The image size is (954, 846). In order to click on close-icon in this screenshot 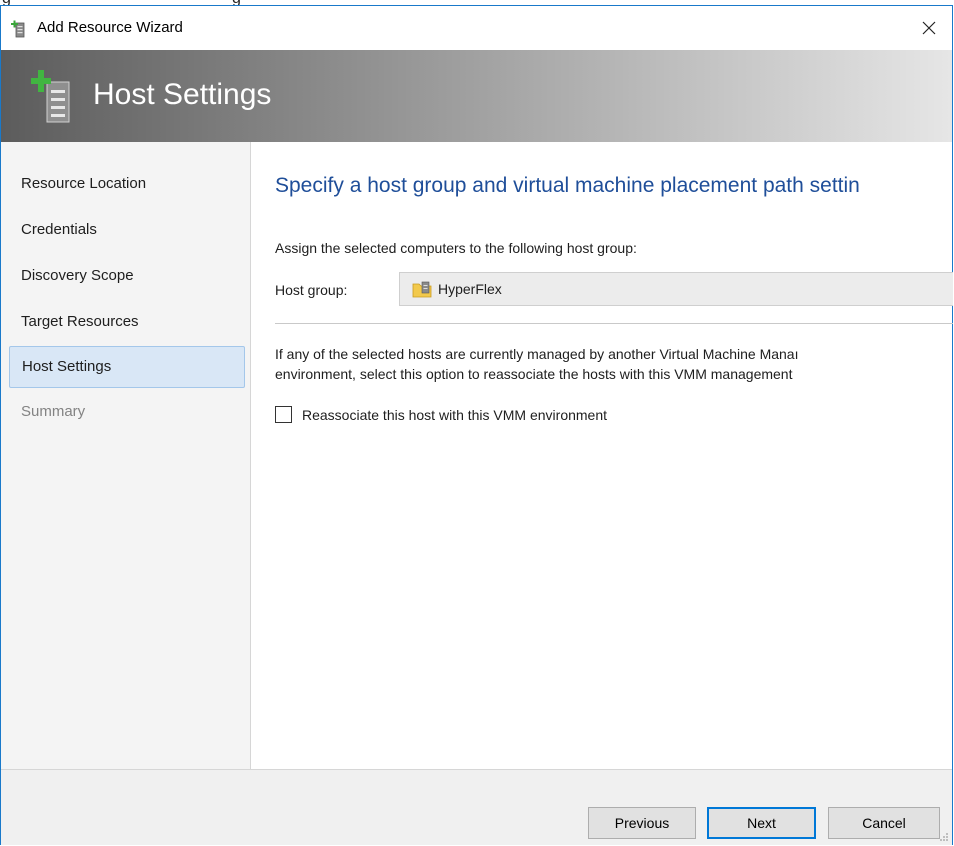, I will do `click(929, 28)`.